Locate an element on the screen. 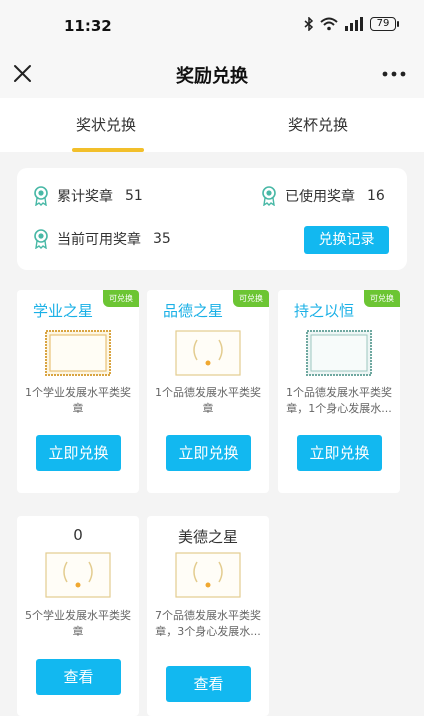 The height and width of the screenshot is (716, 424). award-card: 可兑换 学业之星 1个学业发展水平类奖章 立即兑换 is located at coordinates (78, 391).